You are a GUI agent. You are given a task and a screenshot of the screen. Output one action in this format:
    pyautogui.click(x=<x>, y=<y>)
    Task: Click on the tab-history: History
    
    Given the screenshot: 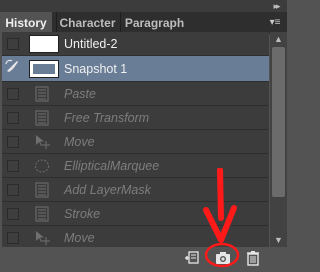 What is the action you would take?
    pyautogui.click(x=26, y=23)
    